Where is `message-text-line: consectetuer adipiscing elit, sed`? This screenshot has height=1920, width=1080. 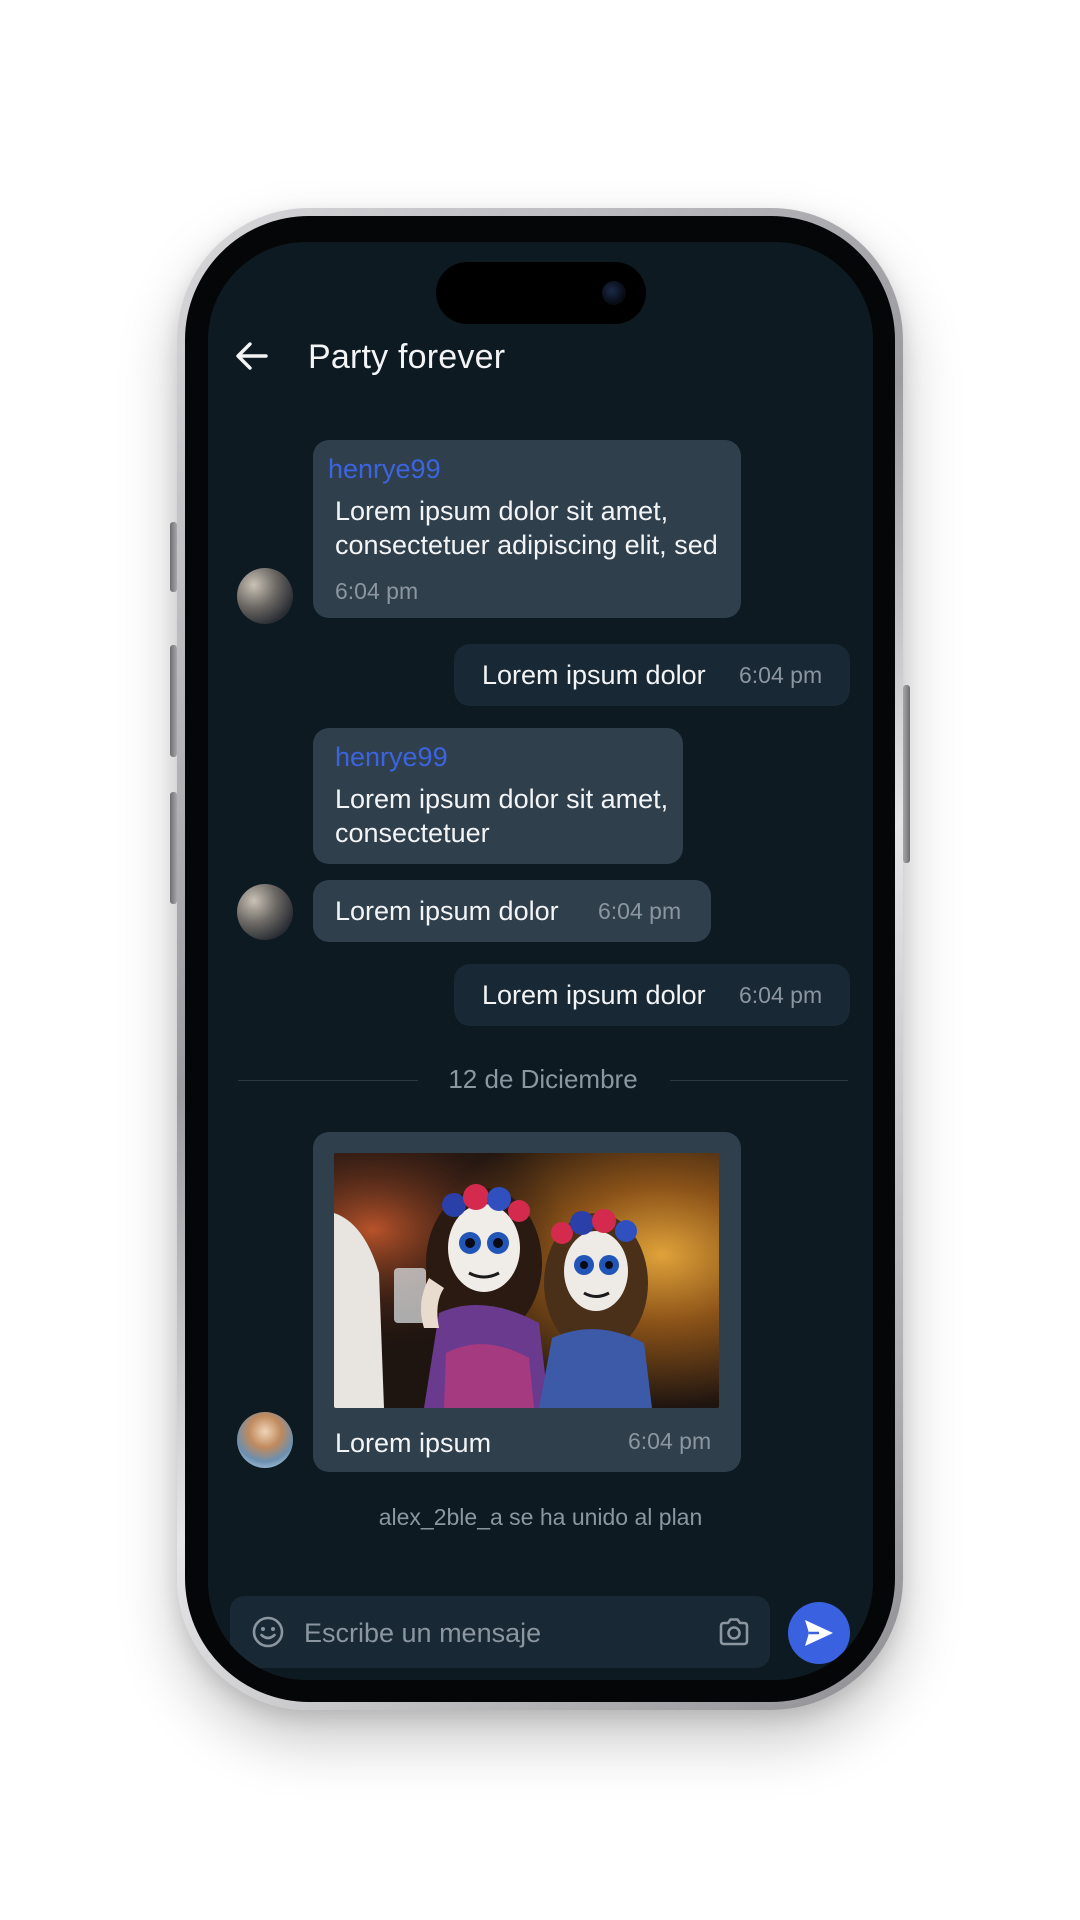 message-text-line: consectetuer adipiscing elit, sed is located at coordinates (526, 545).